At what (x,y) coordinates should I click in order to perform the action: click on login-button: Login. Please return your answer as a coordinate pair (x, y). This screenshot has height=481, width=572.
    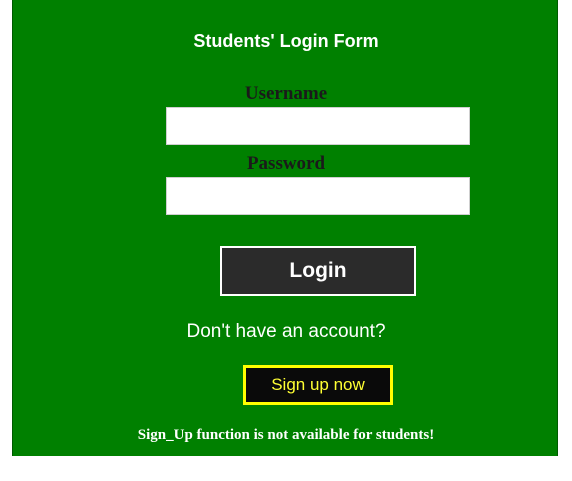
    Looking at the image, I should click on (318, 271).